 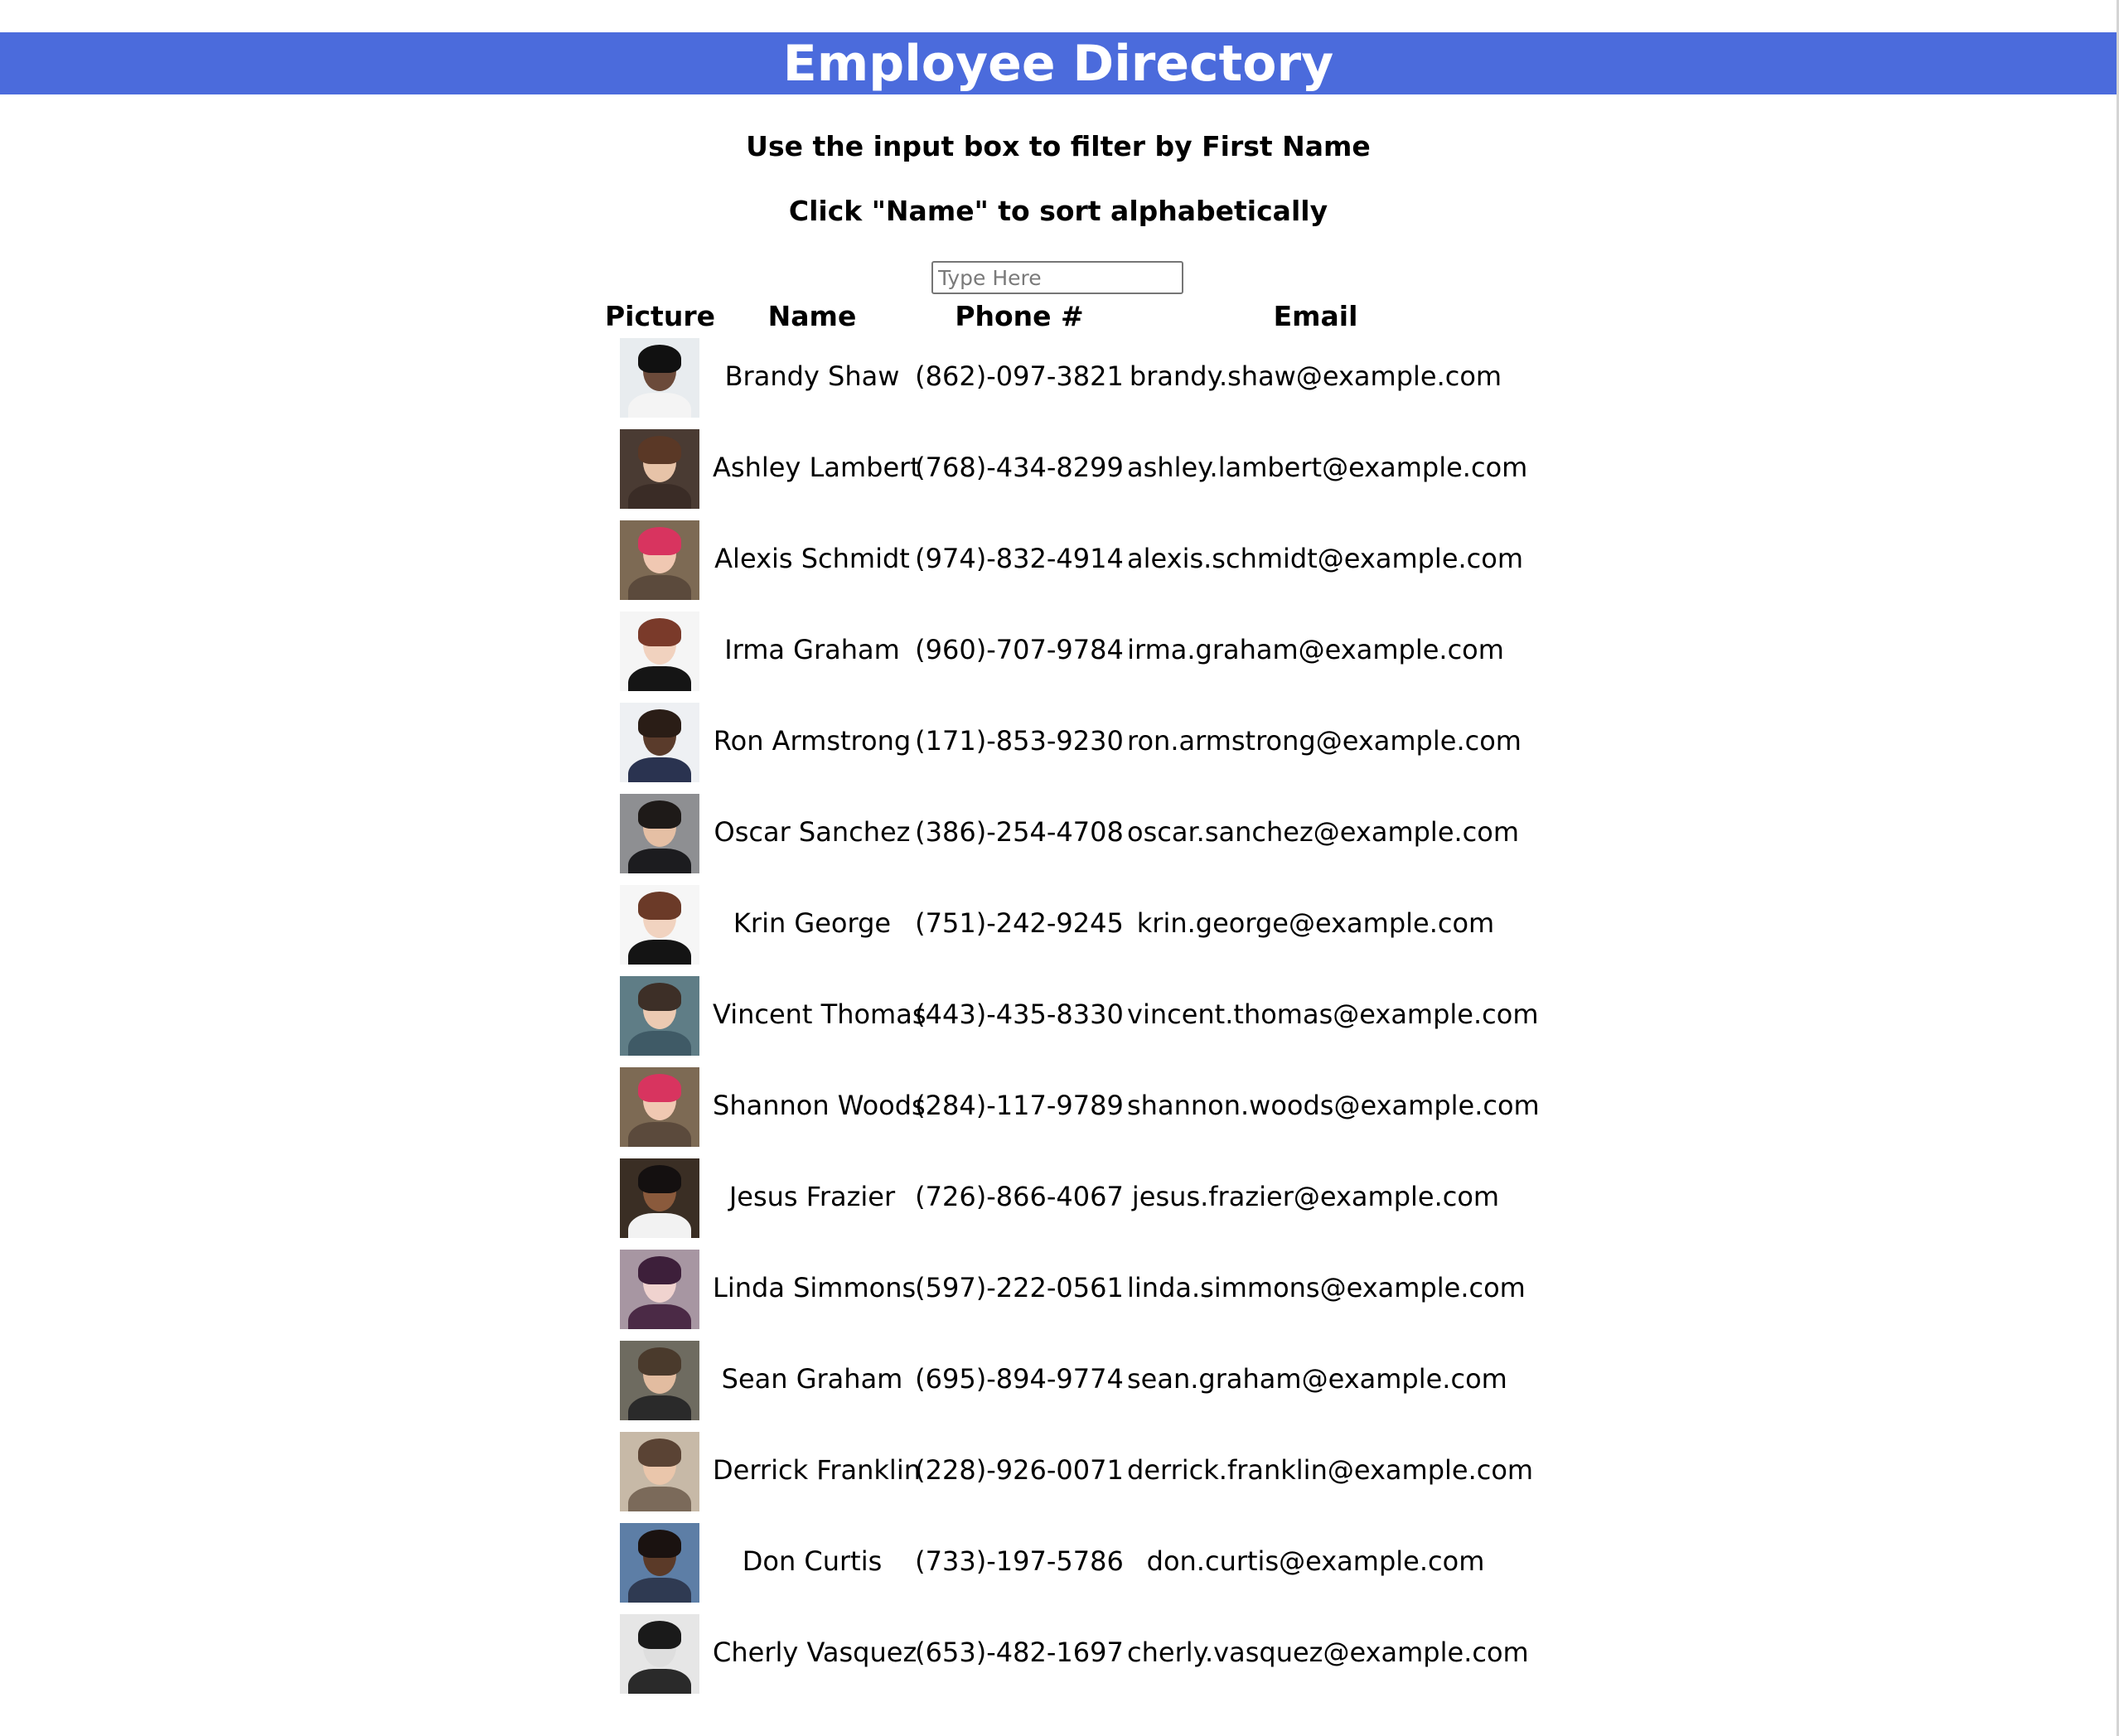 What do you see at coordinates (1019, 558) in the screenshot?
I see `employee-phone: (974)-832-4914` at bounding box center [1019, 558].